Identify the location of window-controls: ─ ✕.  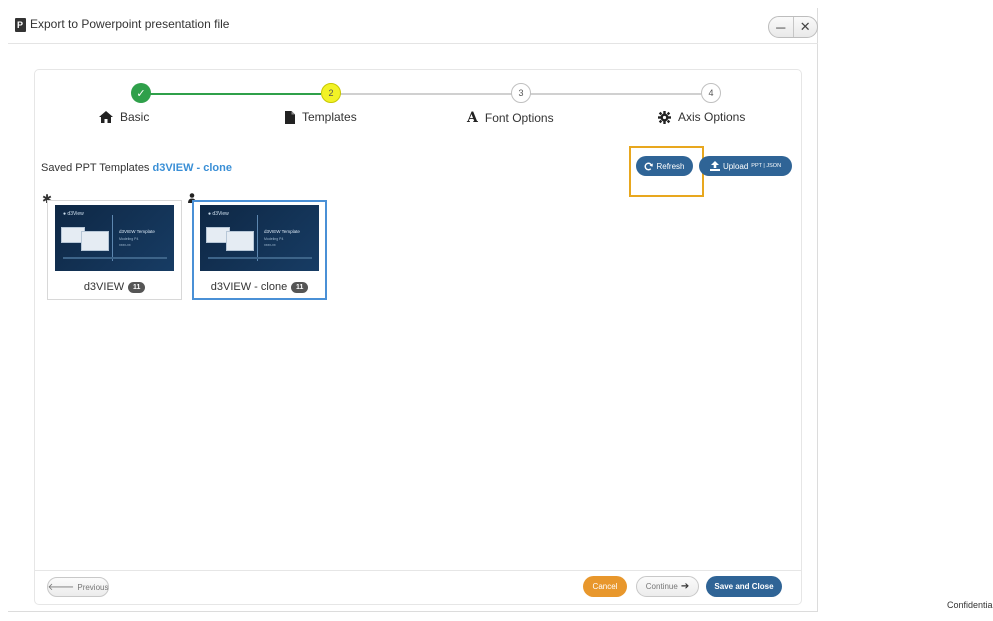
(793, 27).